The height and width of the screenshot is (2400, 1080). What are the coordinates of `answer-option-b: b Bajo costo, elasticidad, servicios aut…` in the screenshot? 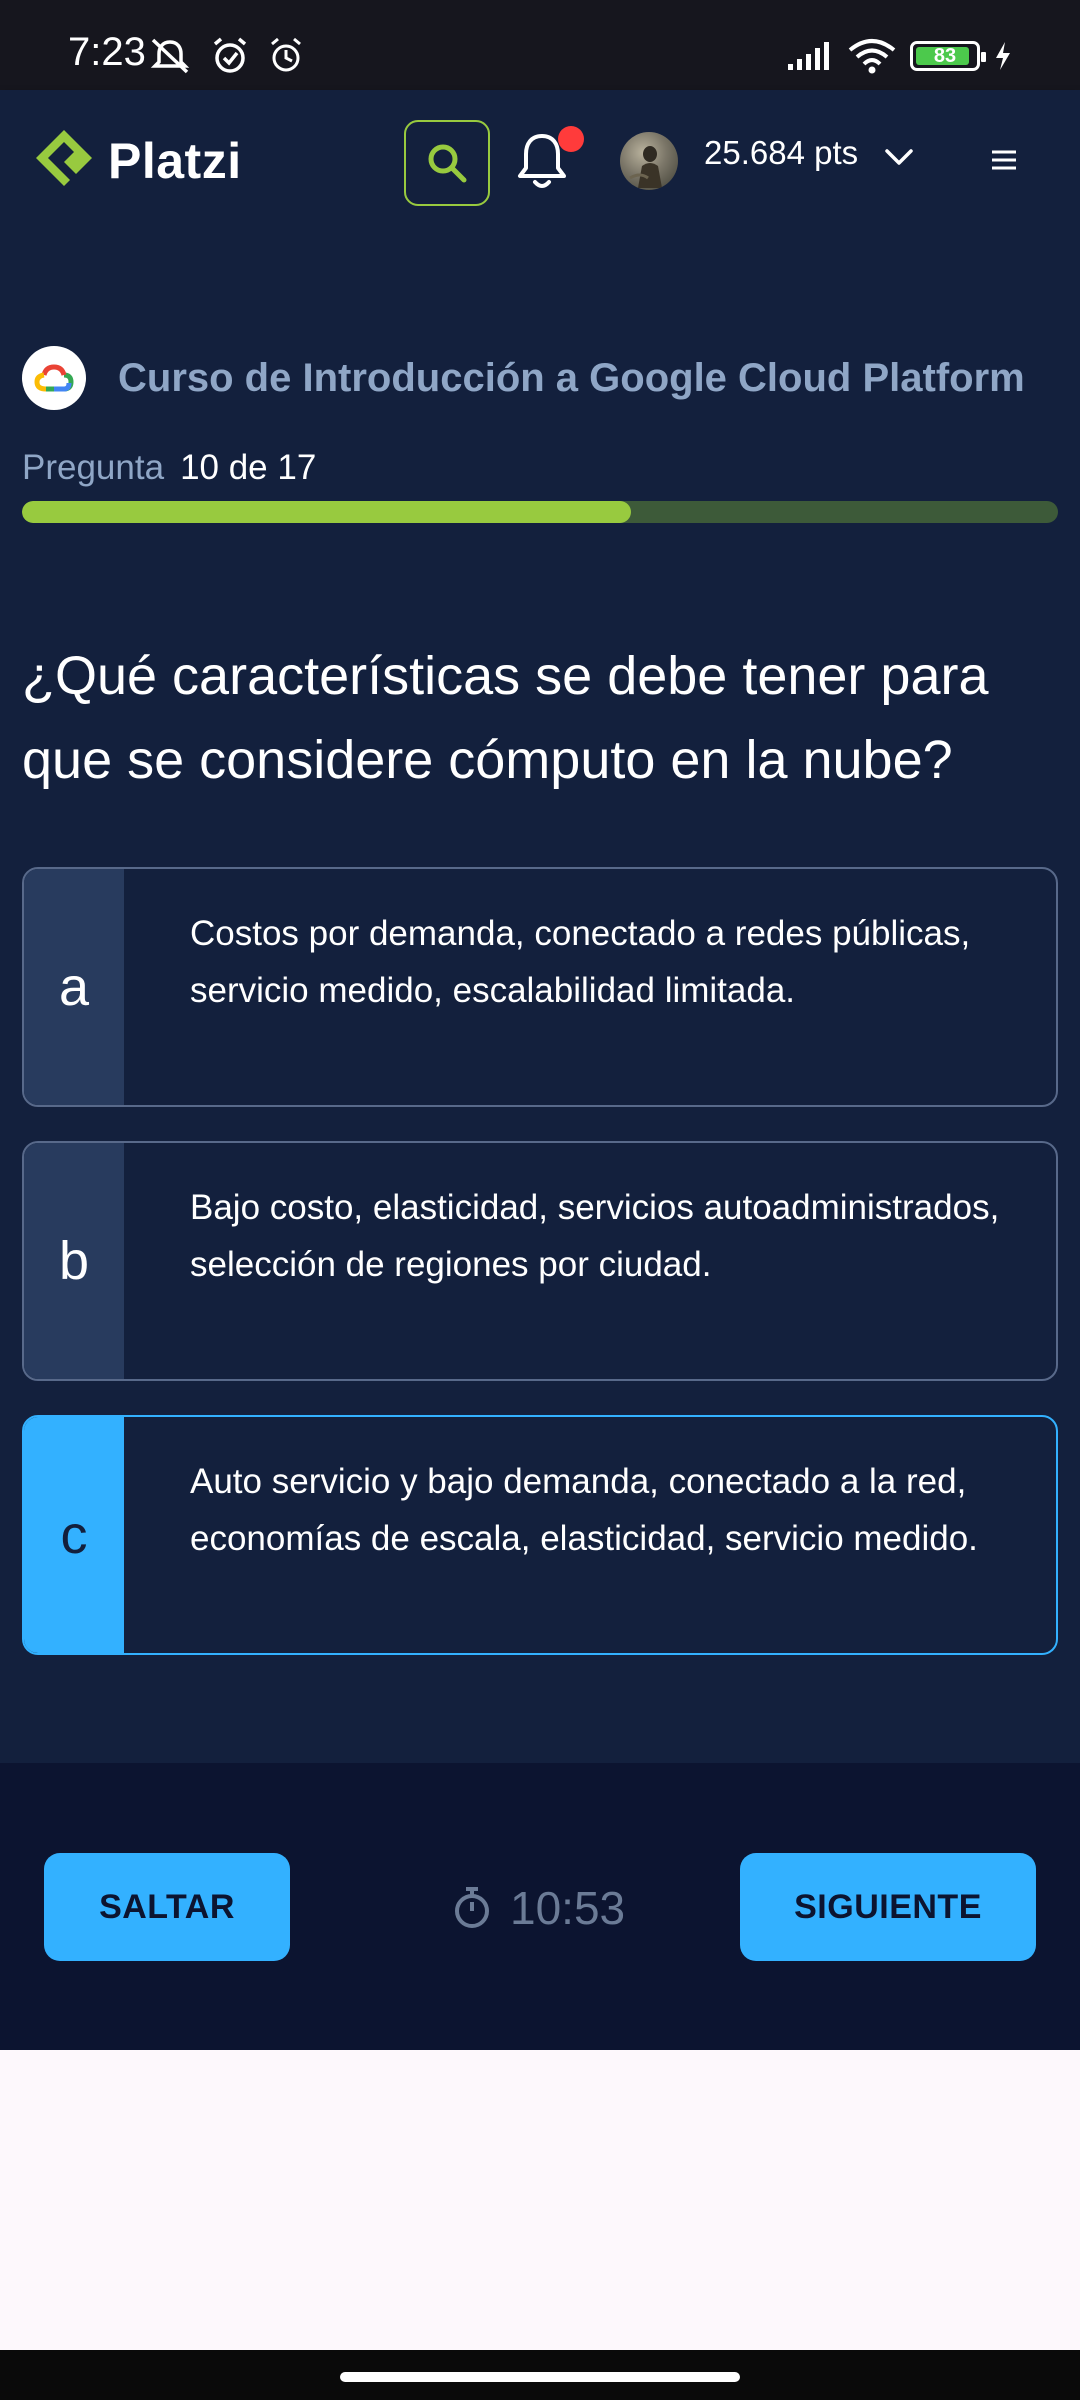 It's located at (540, 1261).